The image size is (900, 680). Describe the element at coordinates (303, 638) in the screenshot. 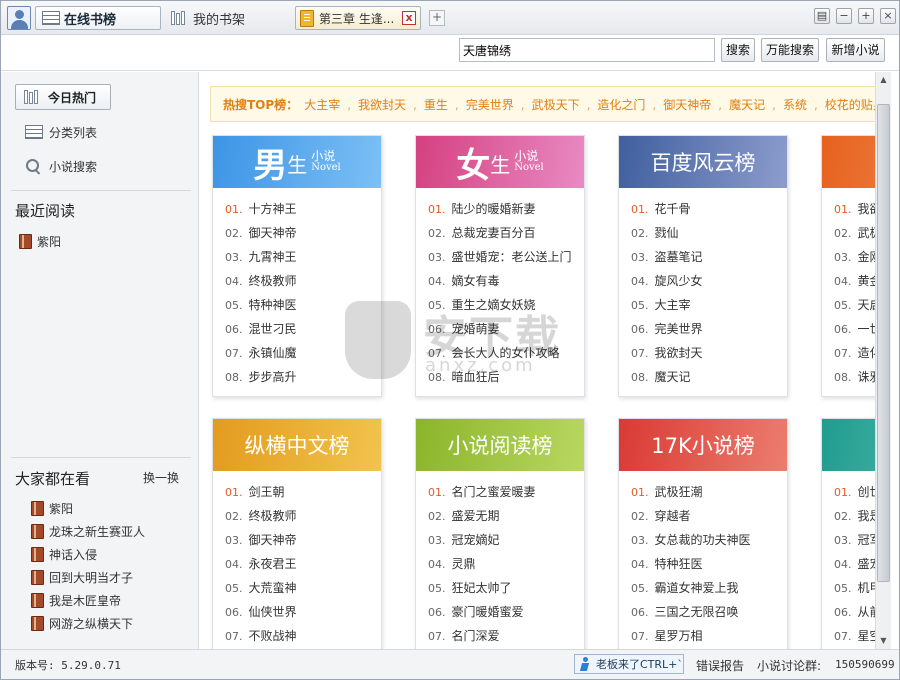

I see `ranking-list-item: 07. 不败战神` at that location.